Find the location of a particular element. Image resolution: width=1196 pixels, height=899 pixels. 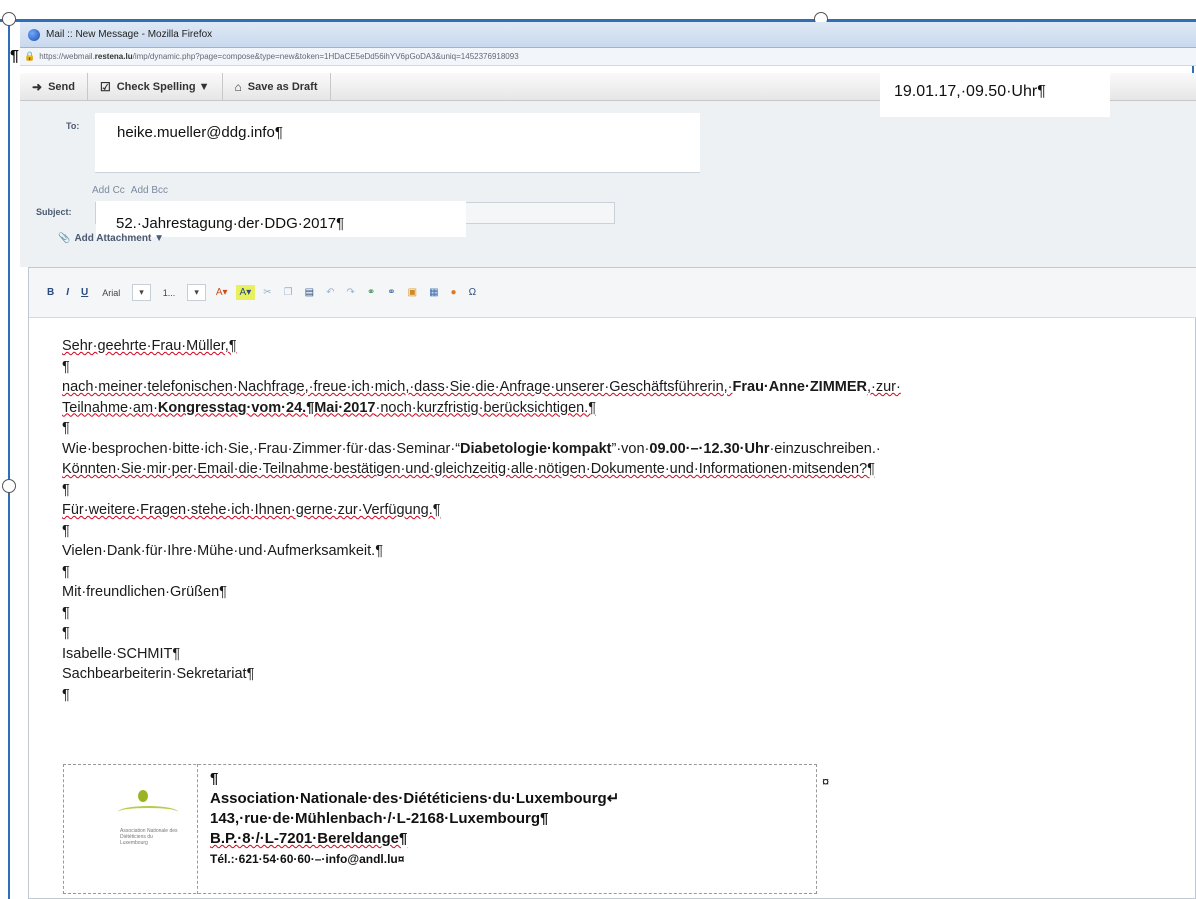

font-select: Arial is located at coordinates (111, 293).